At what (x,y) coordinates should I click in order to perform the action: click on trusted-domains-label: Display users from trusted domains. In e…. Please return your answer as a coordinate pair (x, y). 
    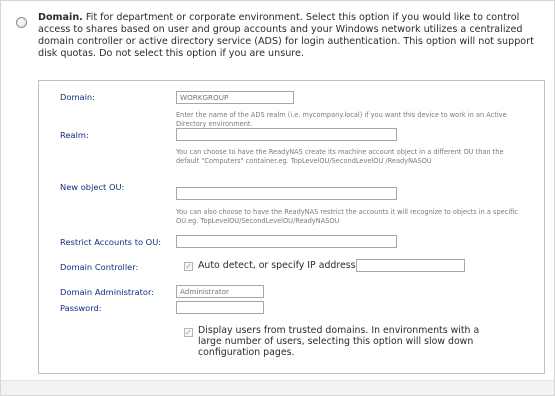
    Looking at the image, I should click on (339, 341).